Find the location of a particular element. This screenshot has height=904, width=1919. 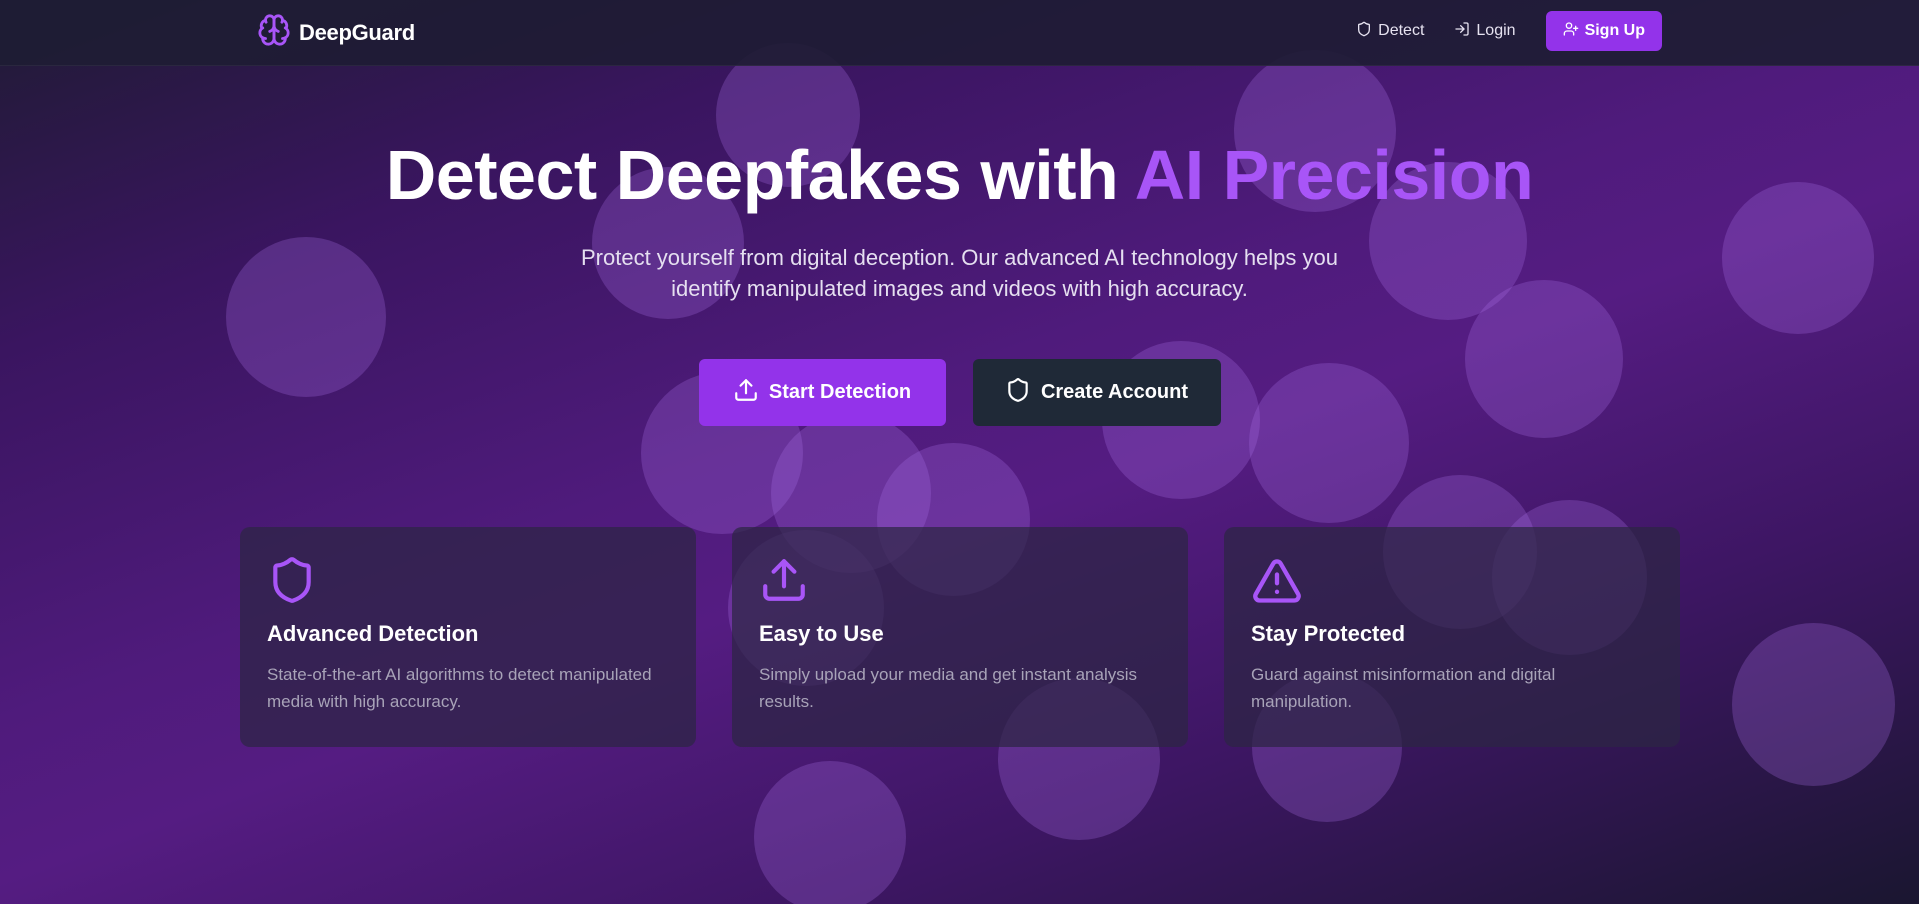

create-account-button: Create Account is located at coordinates (1096, 392).